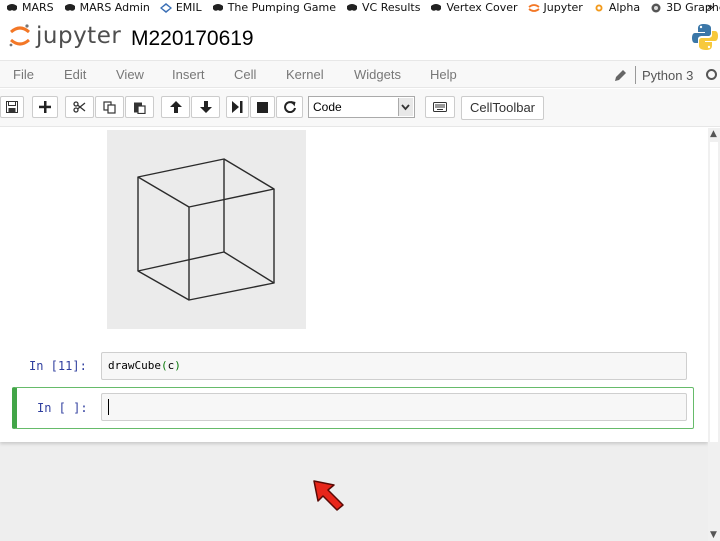 The height and width of the screenshot is (541, 720). Describe the element at coordinates (710, 7) in the screenshot. I see `bookmarks-overflow-chevron: »` at that location.